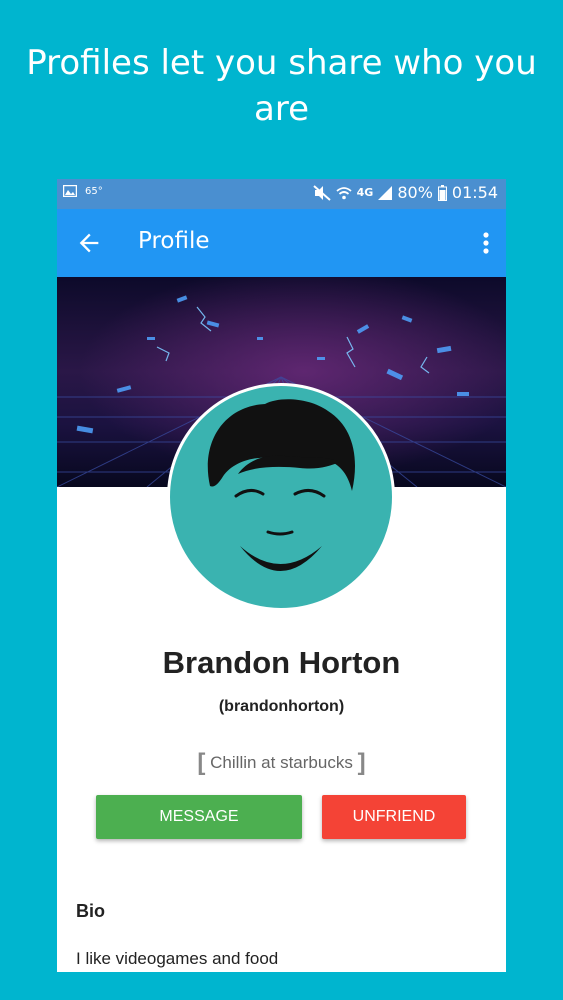 The height and width of the screenshot is (1000, 563). What do you see at coordinates (394, 817) in the screenshot?
I see `unfriend-button: UNFRIEND` at bounding box center [394, 817].